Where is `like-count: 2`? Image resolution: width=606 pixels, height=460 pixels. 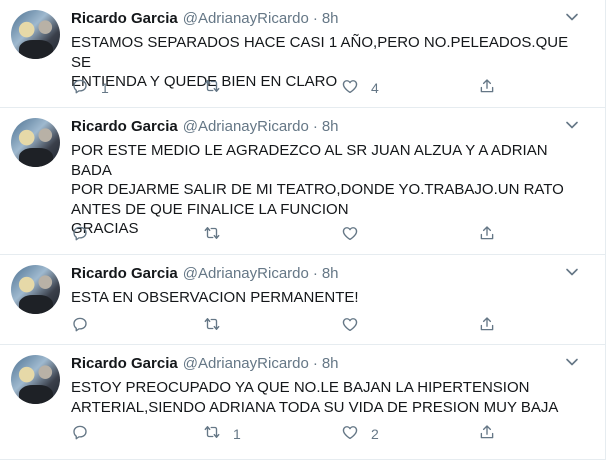
like-count: 2 is located at coordinates (375, 434).